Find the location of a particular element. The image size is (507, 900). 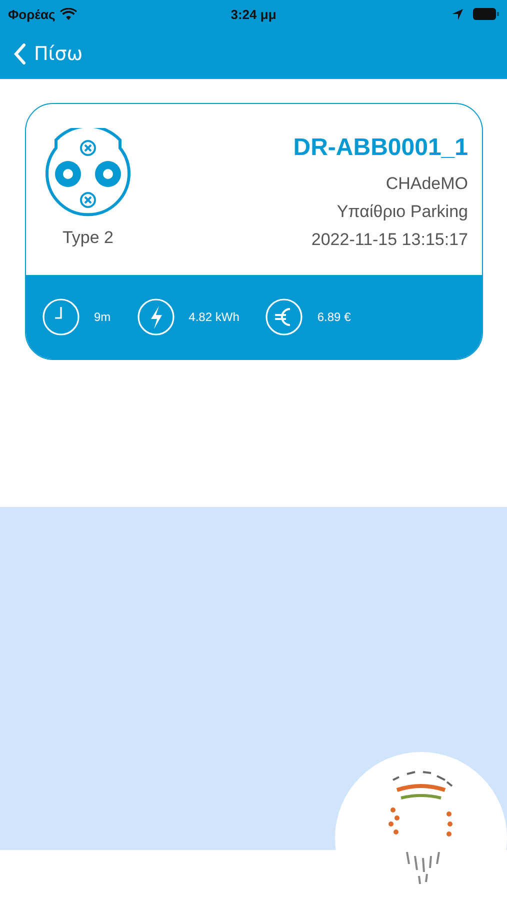

battery-icon is located at coordinates (486, 14).